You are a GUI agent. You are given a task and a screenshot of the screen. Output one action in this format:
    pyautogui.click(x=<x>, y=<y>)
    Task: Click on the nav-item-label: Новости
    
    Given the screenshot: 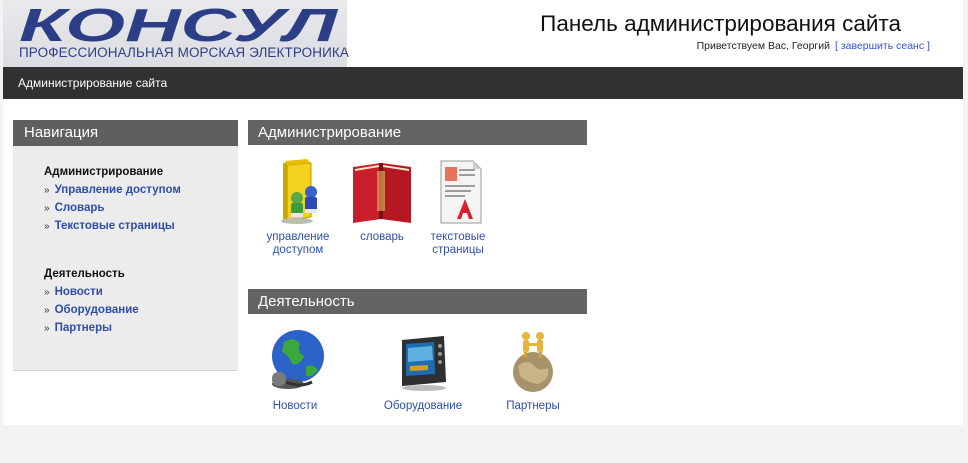 What is the action you would take?
    pyautogui.click(x=78, y=292)
    